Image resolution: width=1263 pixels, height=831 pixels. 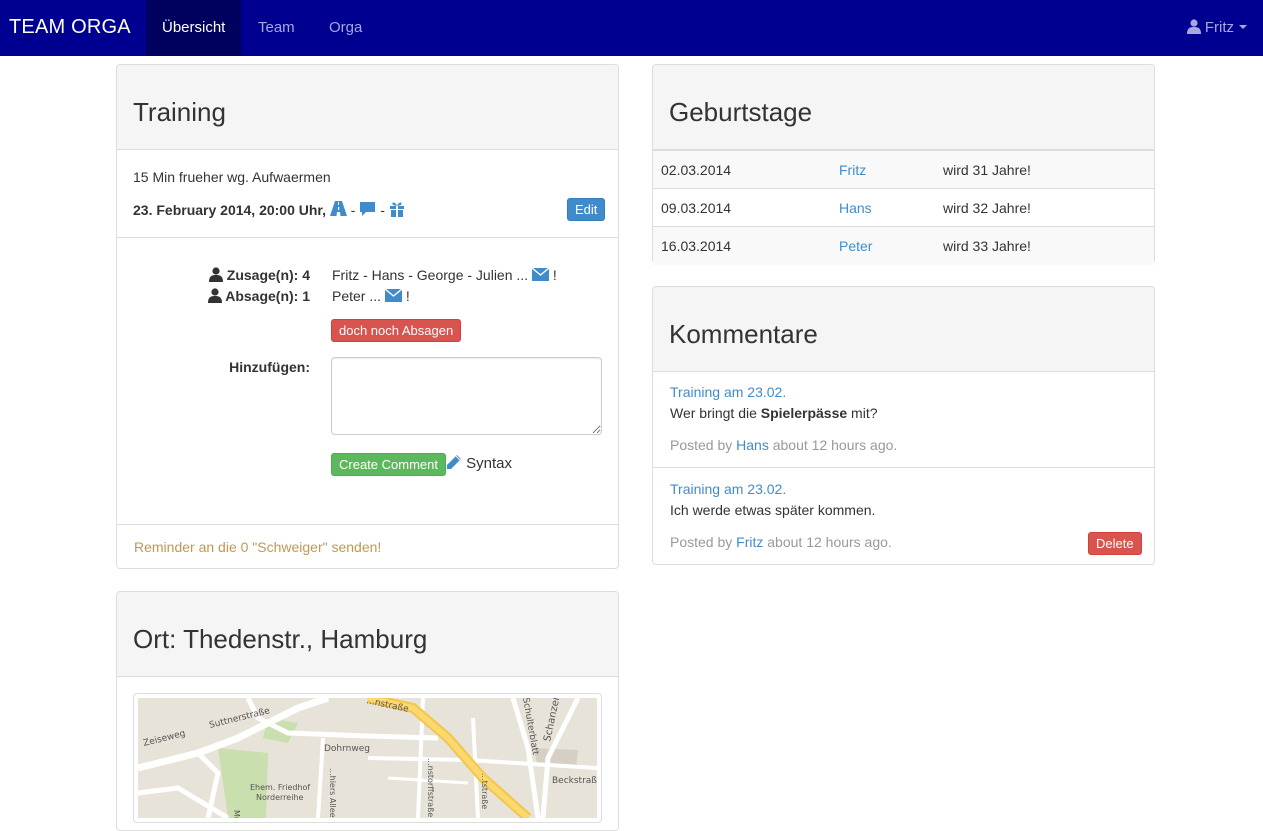 I want to click on user-name: Fritz, so click(x=1219, y=27).